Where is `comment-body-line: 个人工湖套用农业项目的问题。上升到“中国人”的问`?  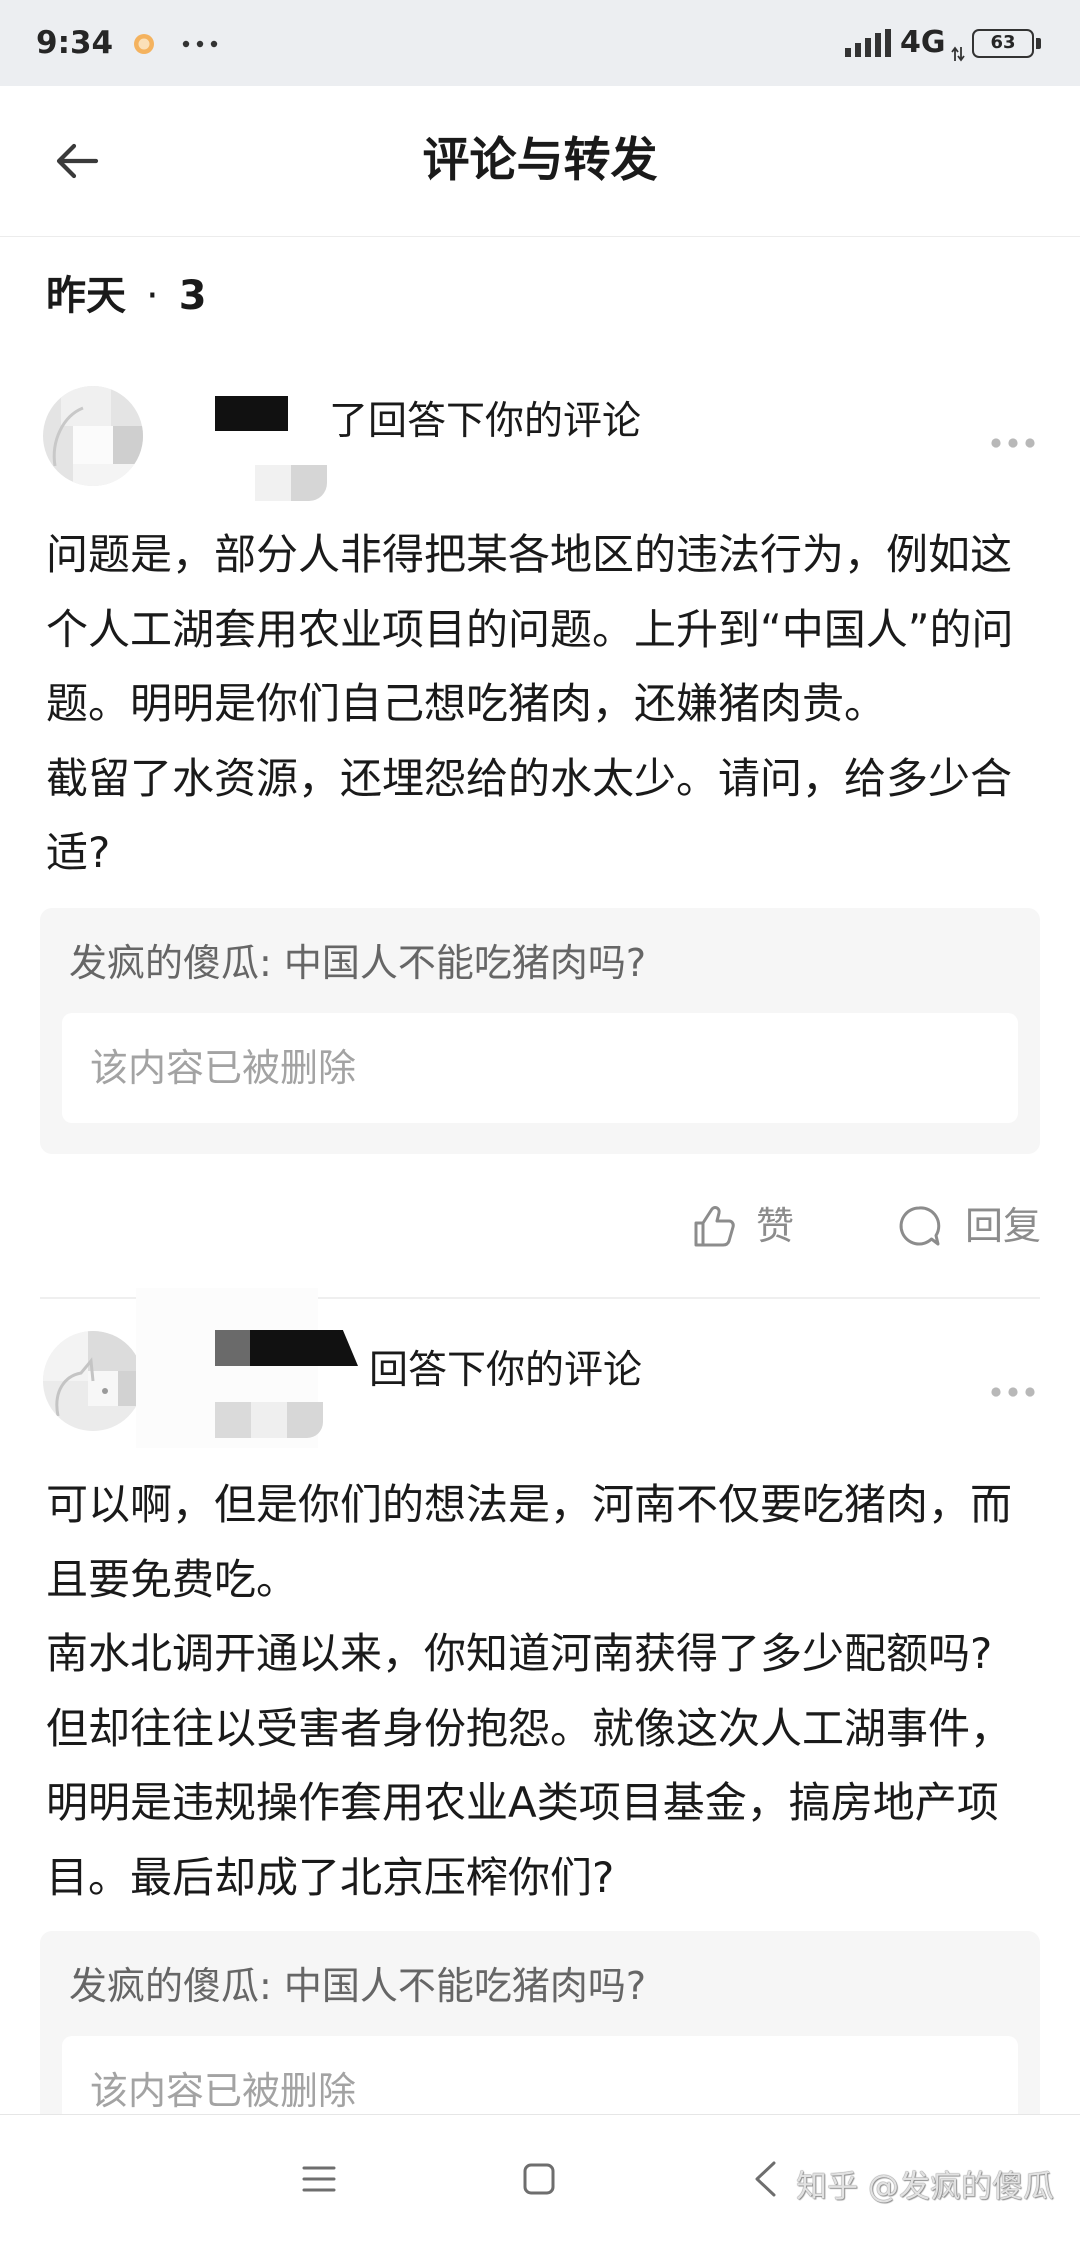 comment-body-line: 个人工湖套用农业项目的问题。上升到“中国人”的问 is located at coordinates (530, 629).